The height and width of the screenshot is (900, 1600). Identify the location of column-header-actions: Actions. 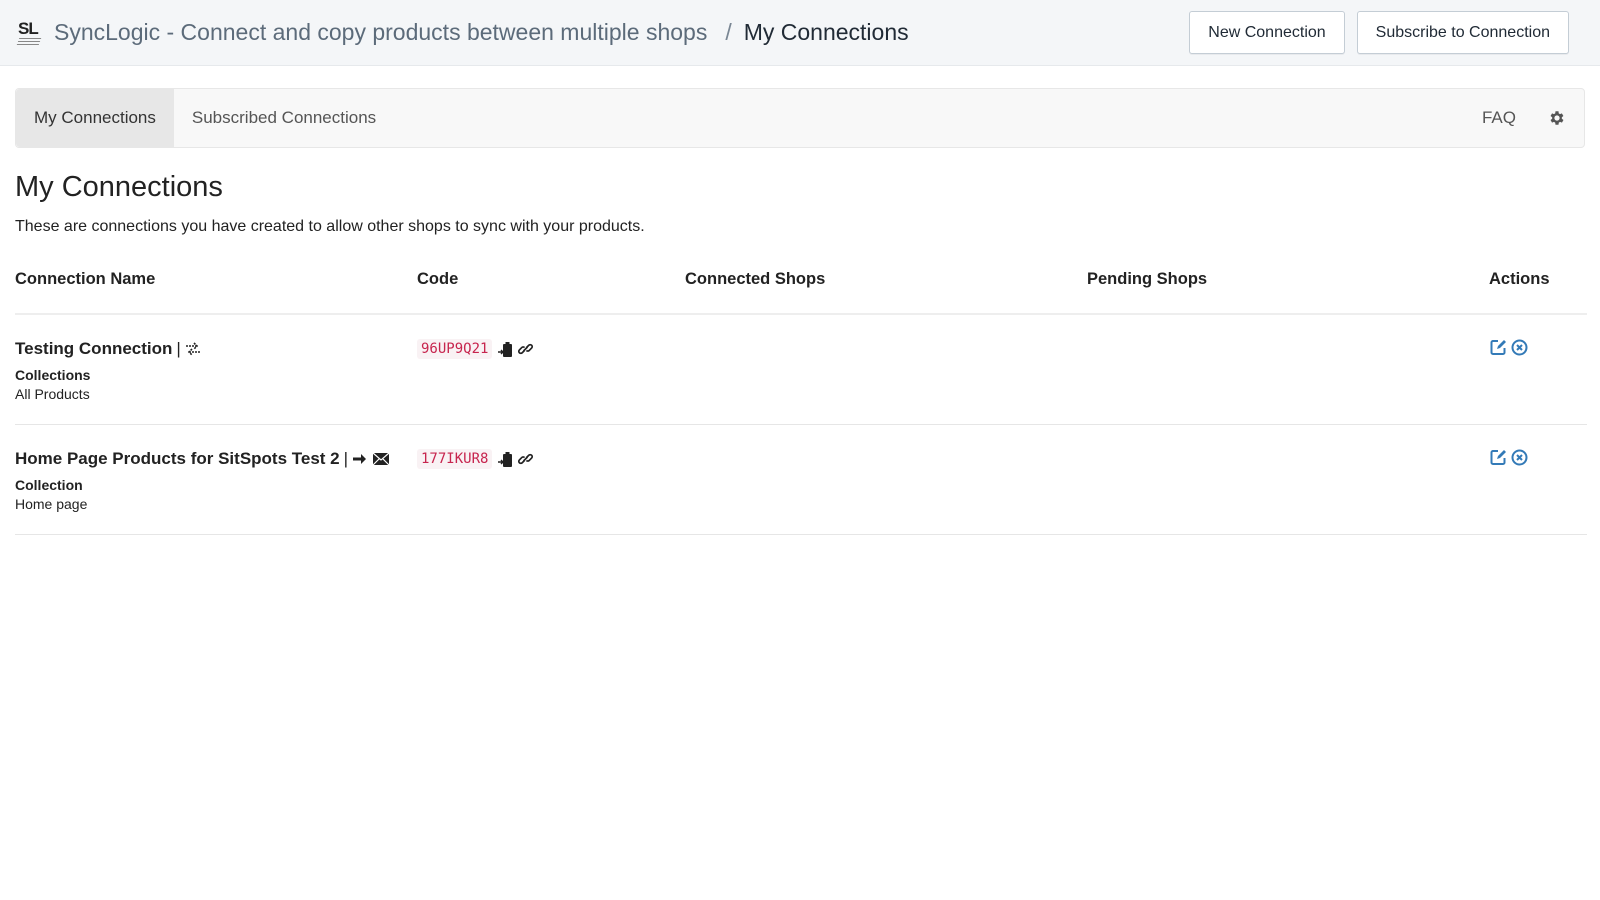
(1538, 292).